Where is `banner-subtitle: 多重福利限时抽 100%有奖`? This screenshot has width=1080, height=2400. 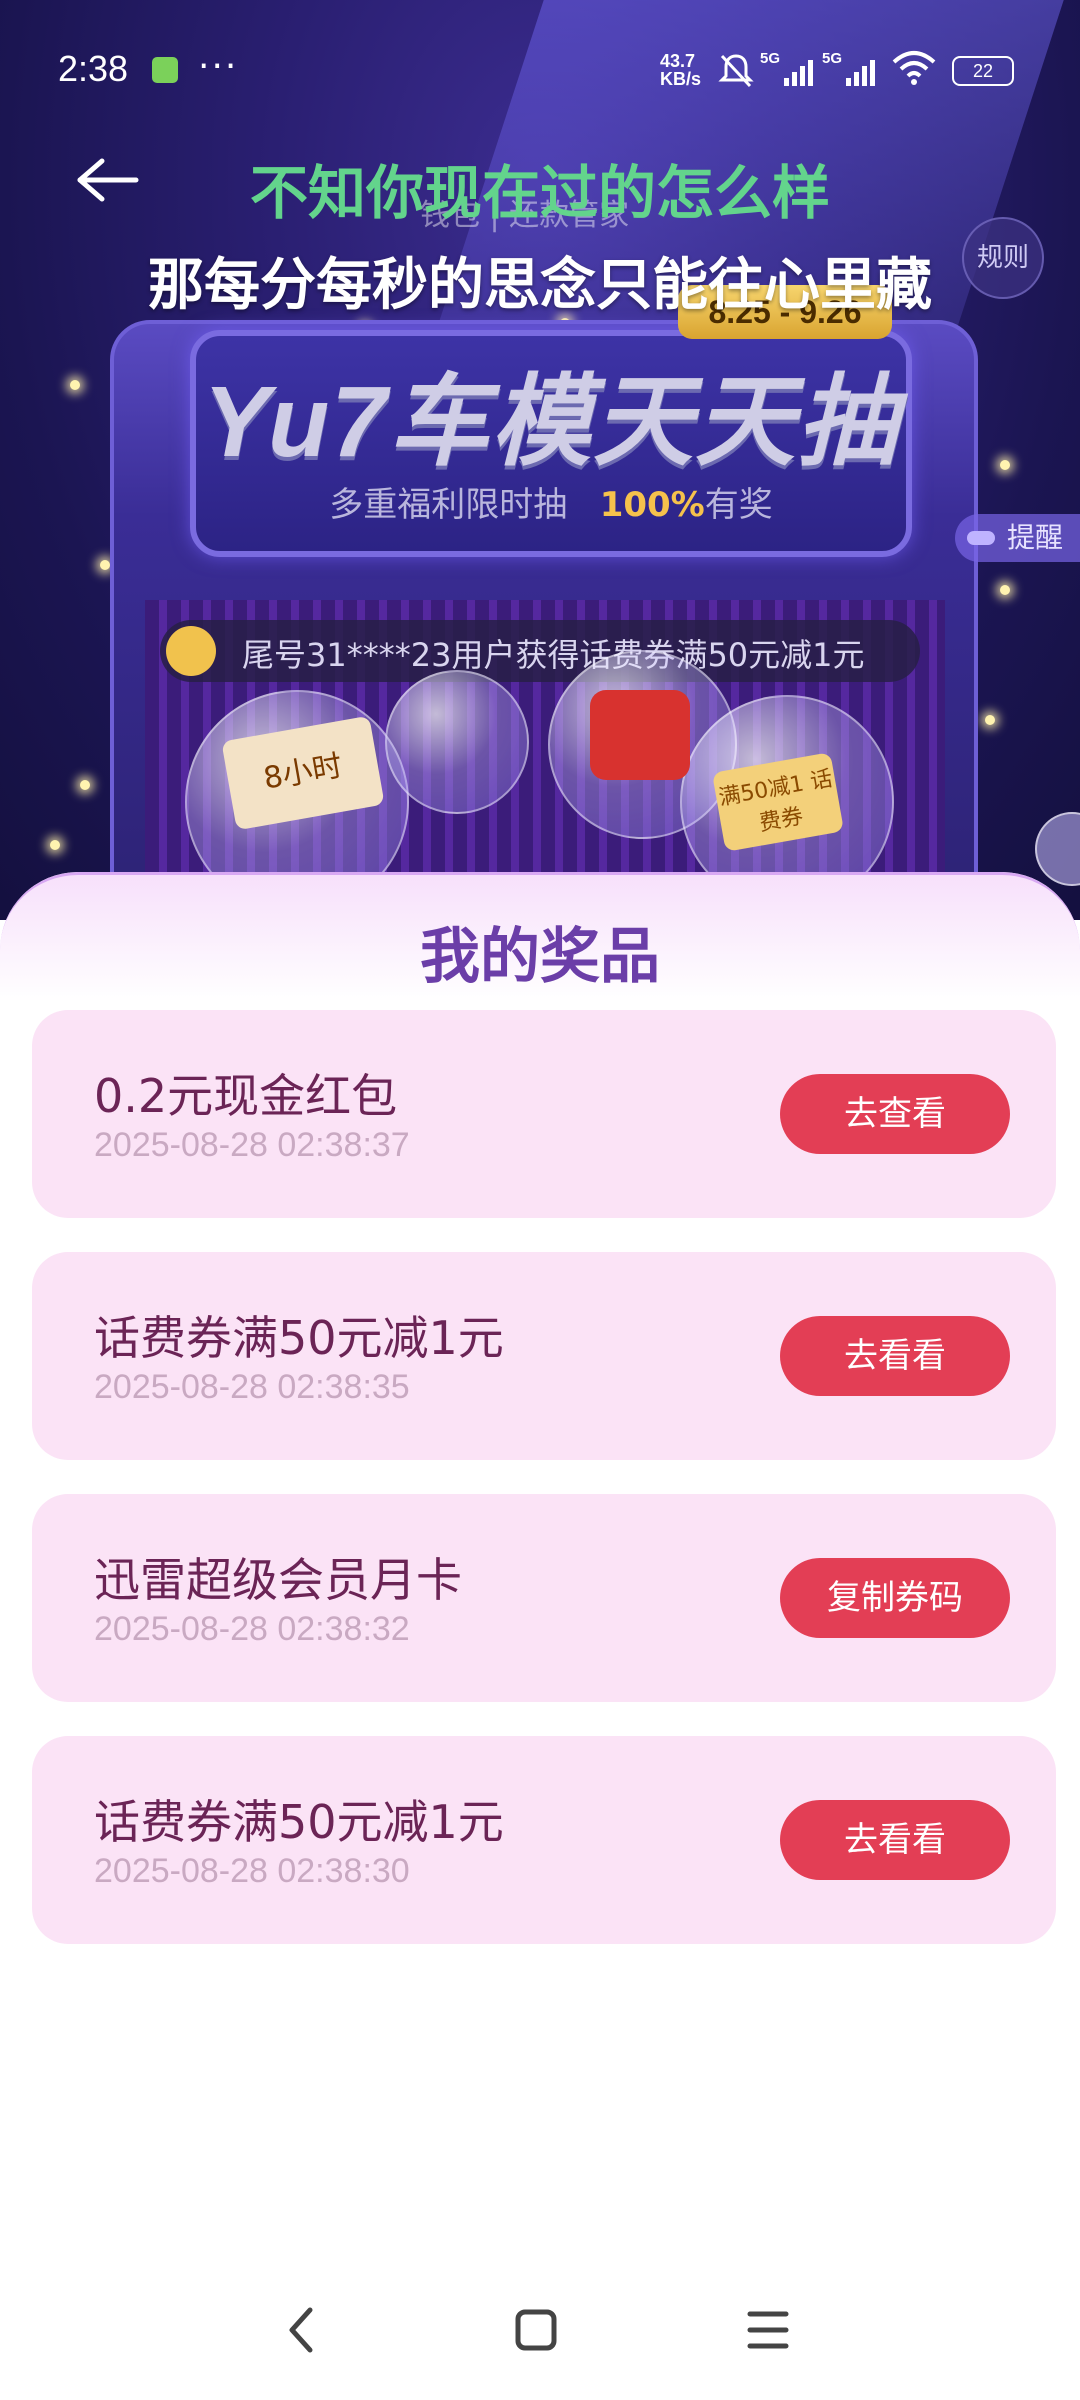
banner-subtitle: 多重福利限时抽 100%有奖 is located at coordinates (551, 501).